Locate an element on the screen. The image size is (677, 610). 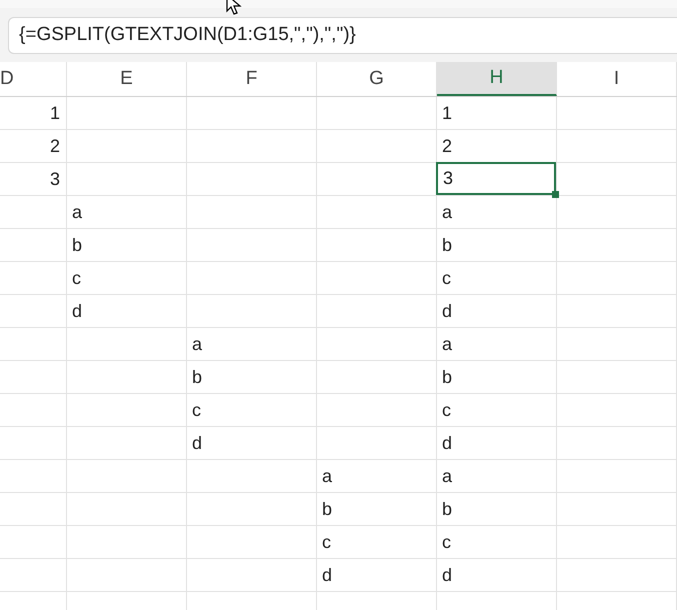
formula-field: {=GSPLIT(GTEXTJOIN(D1:G15,","),",")} is located at coordinates (342, 35).